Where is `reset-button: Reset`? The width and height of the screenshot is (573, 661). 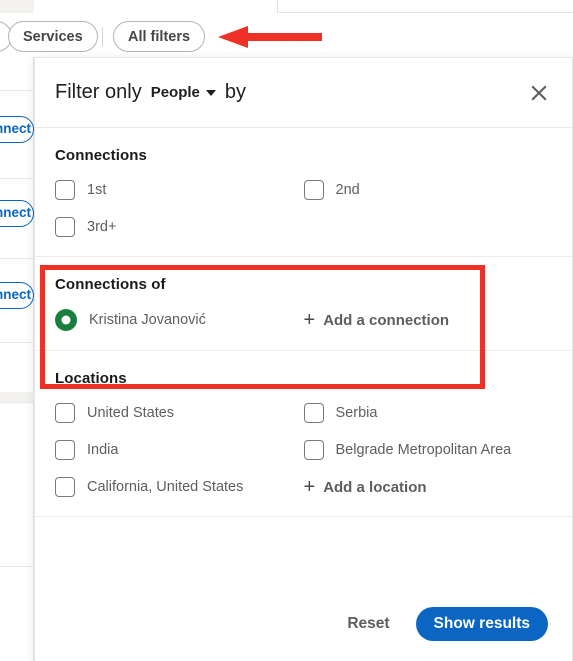
reset-button: Reset is located at coordinates (368, 624).